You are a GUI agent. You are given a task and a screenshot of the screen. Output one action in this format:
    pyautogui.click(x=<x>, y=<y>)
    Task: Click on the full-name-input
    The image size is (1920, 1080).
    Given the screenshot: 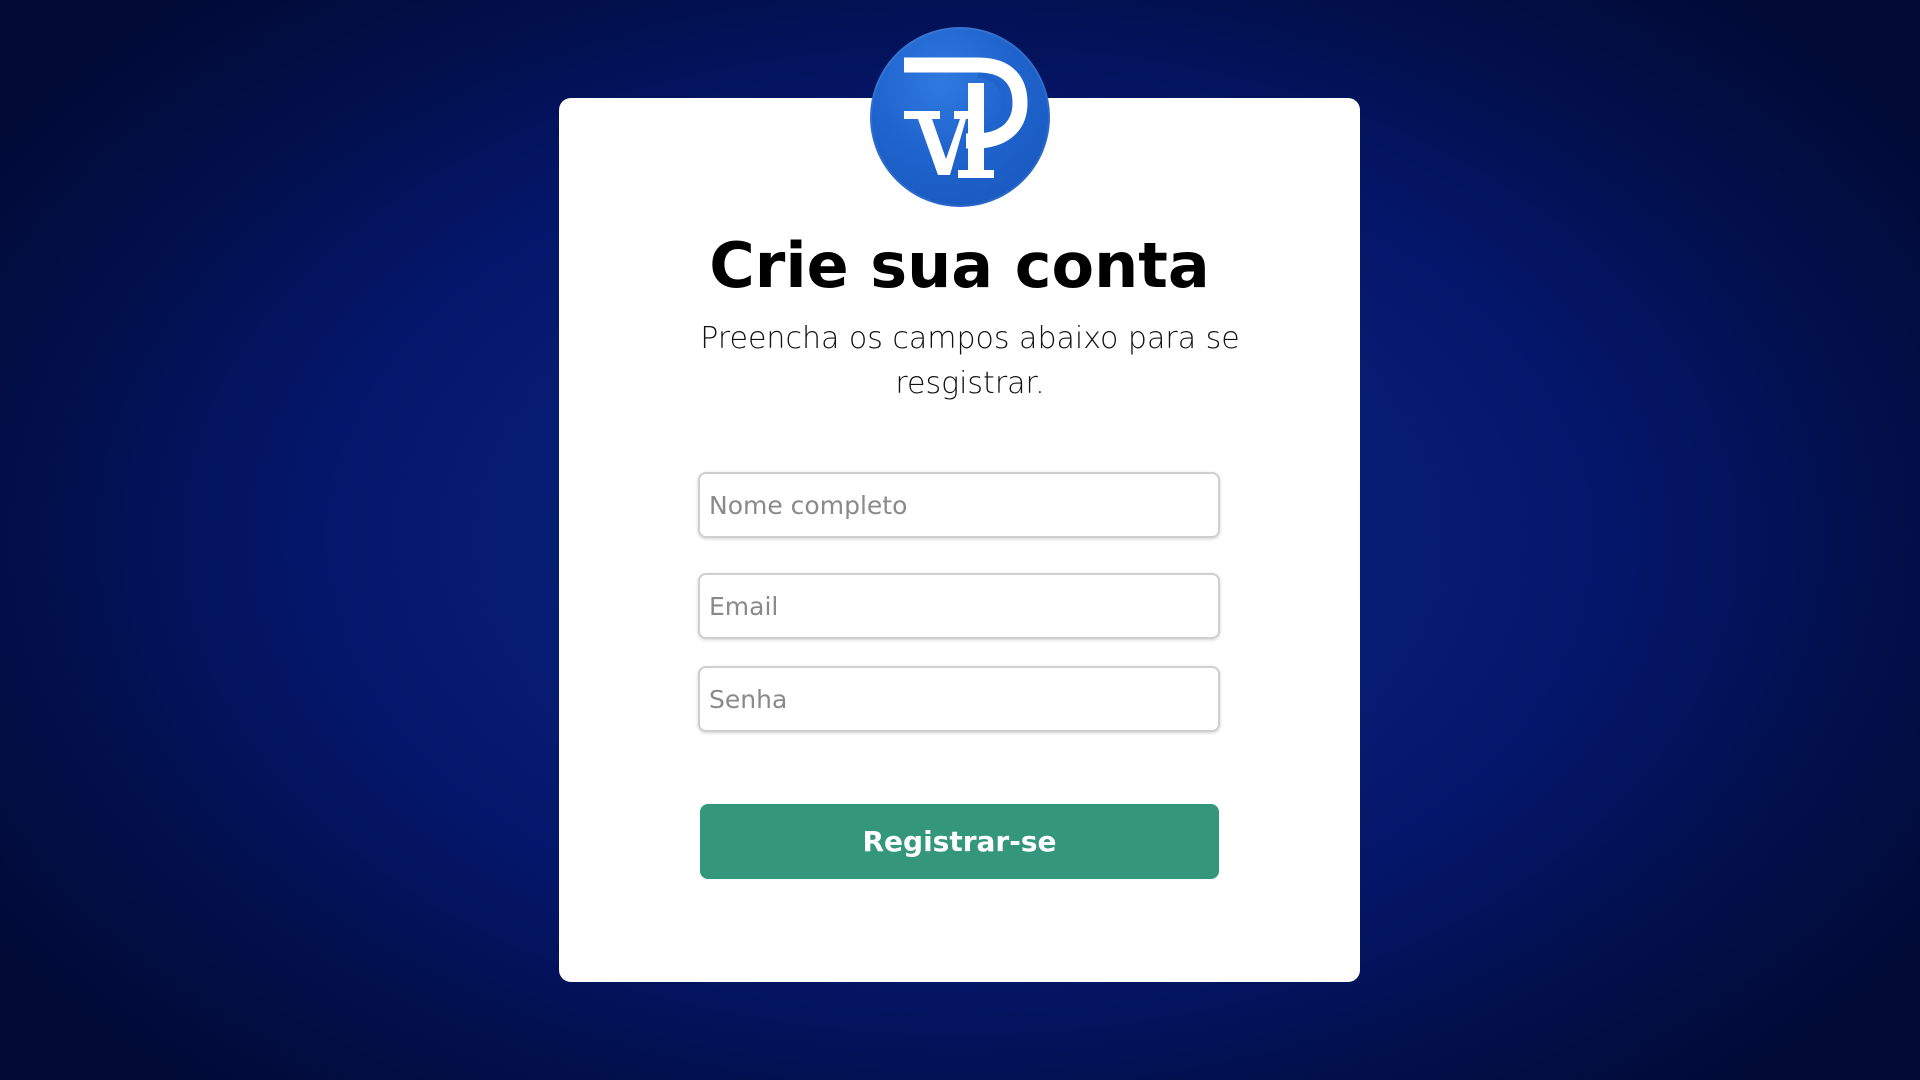 What is the action you would take?
    pyautogui.click(x=959, y=505)
    